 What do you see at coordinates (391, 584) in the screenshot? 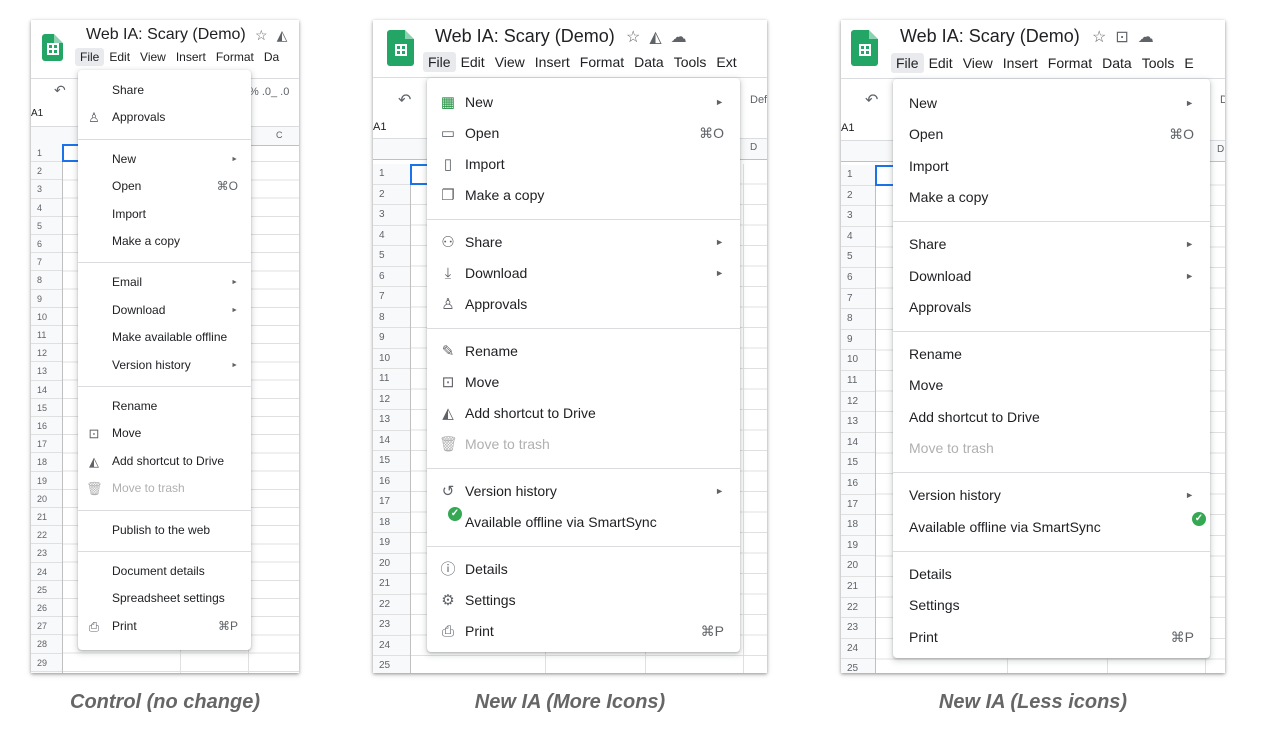
I see `row-header: 21` at bounding box center [391, 584].